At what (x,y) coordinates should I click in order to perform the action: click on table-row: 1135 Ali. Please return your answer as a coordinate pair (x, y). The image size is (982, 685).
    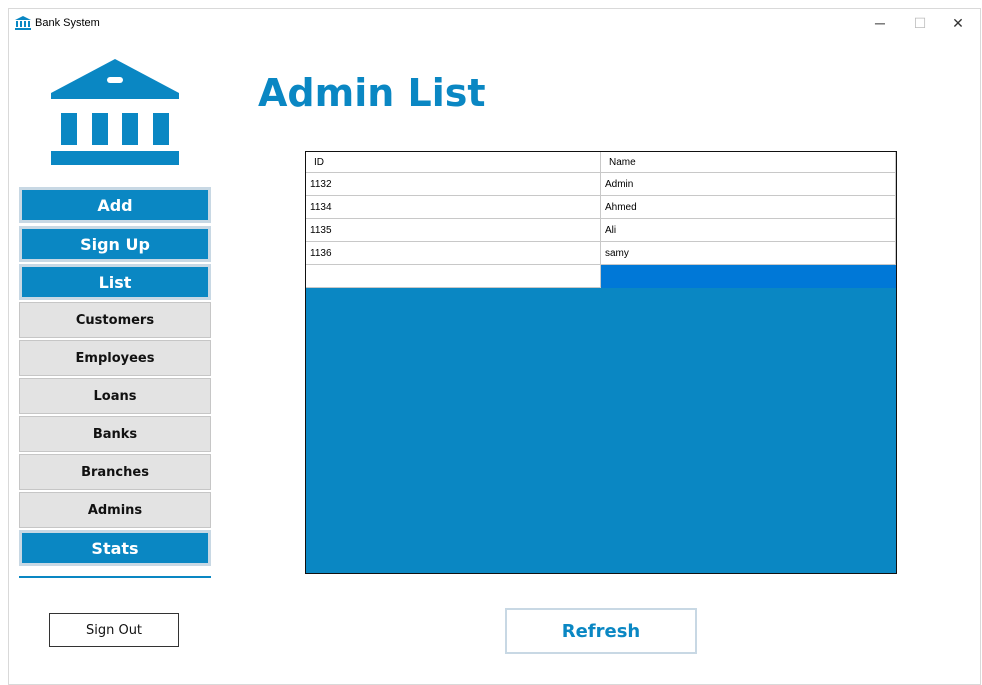
    Looking at the image, I should click on (601, 230).